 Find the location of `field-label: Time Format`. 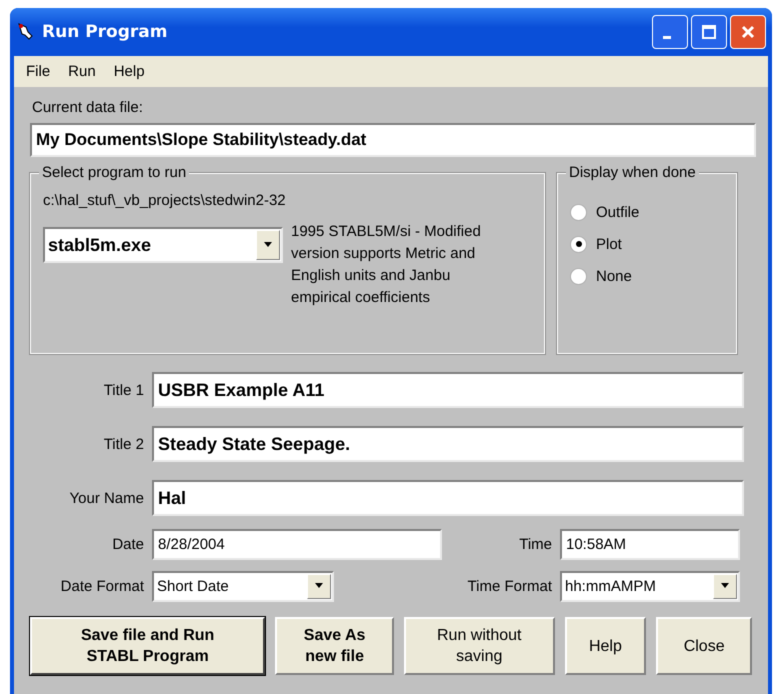

field-label: Time Format is located at coordinates (509, 586).